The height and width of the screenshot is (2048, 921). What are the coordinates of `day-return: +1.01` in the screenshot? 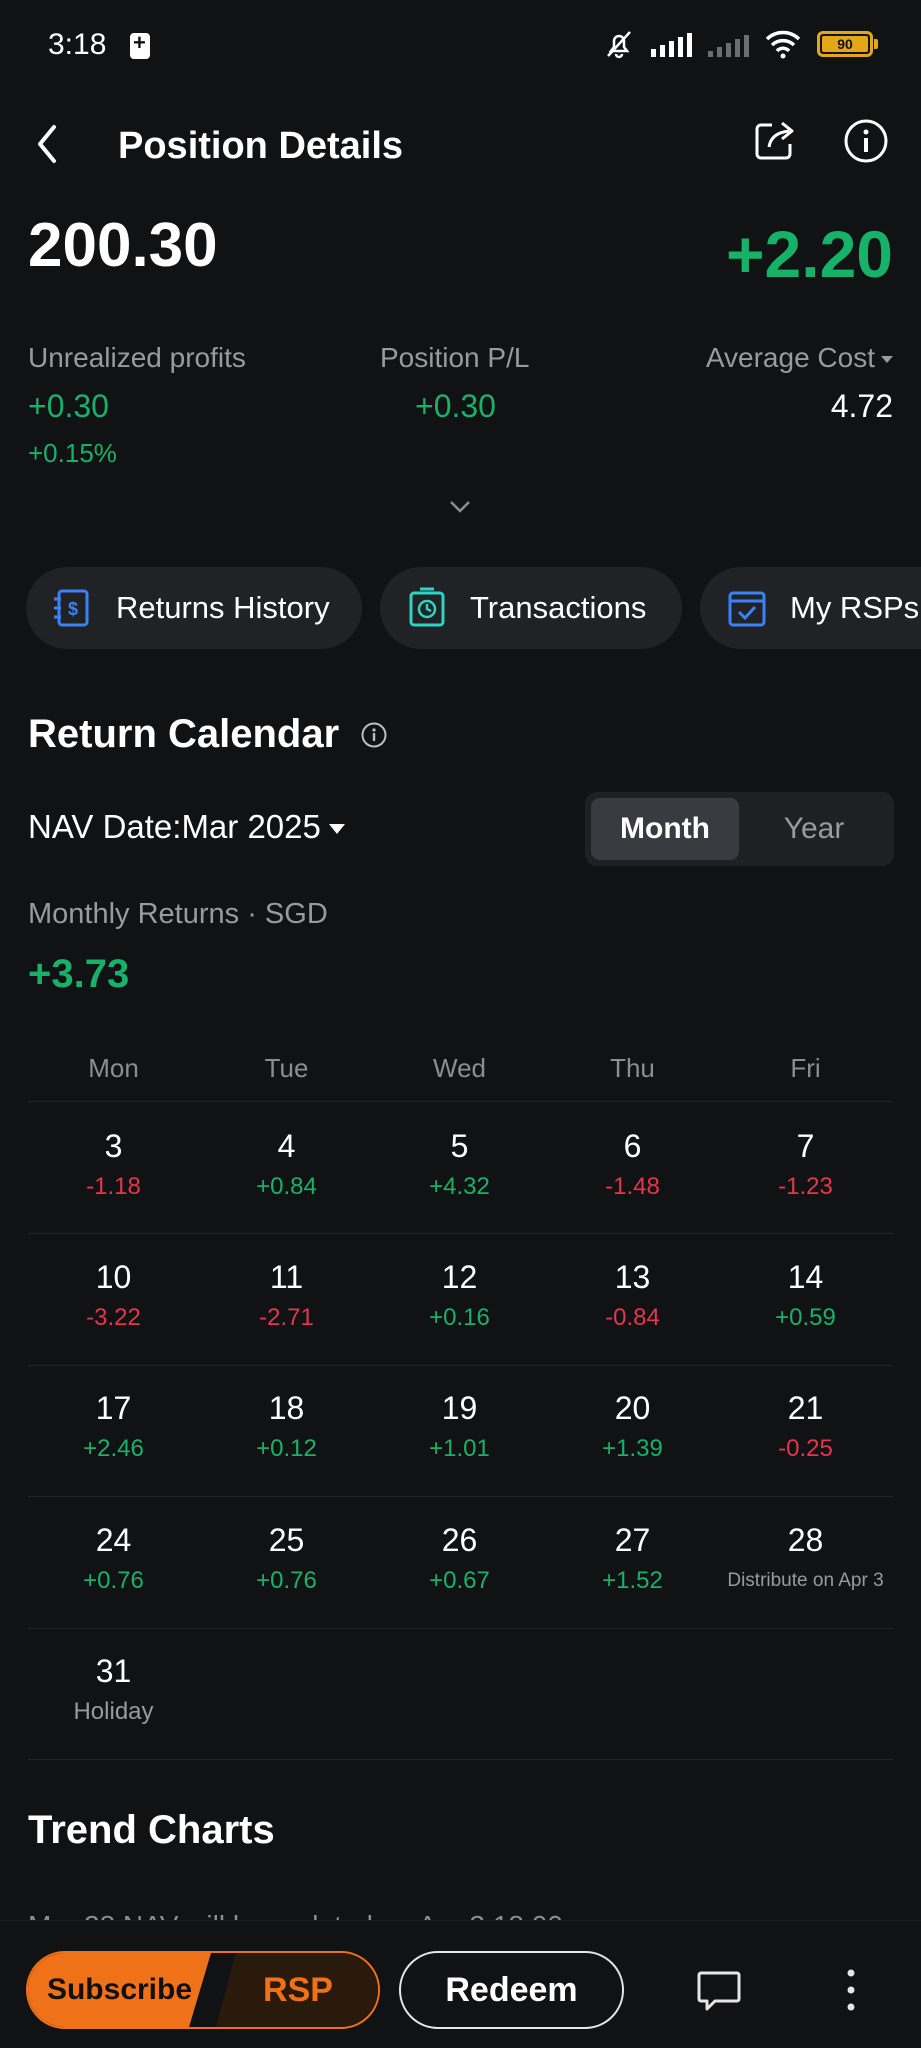 It's located at (459, 1448).